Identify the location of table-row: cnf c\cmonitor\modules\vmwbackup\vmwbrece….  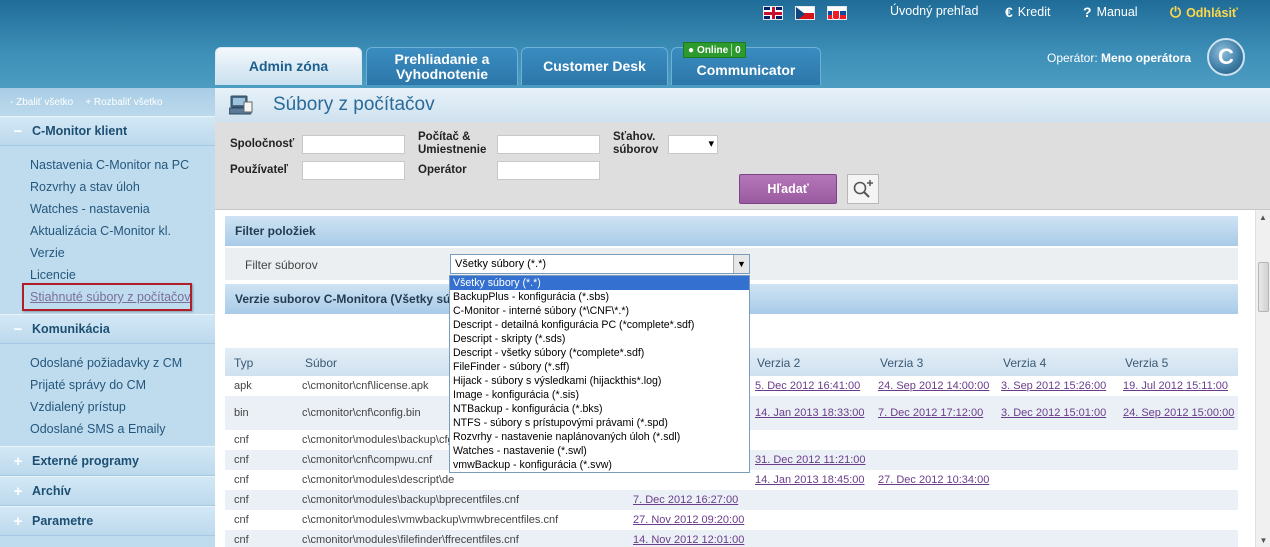
(731, 520).